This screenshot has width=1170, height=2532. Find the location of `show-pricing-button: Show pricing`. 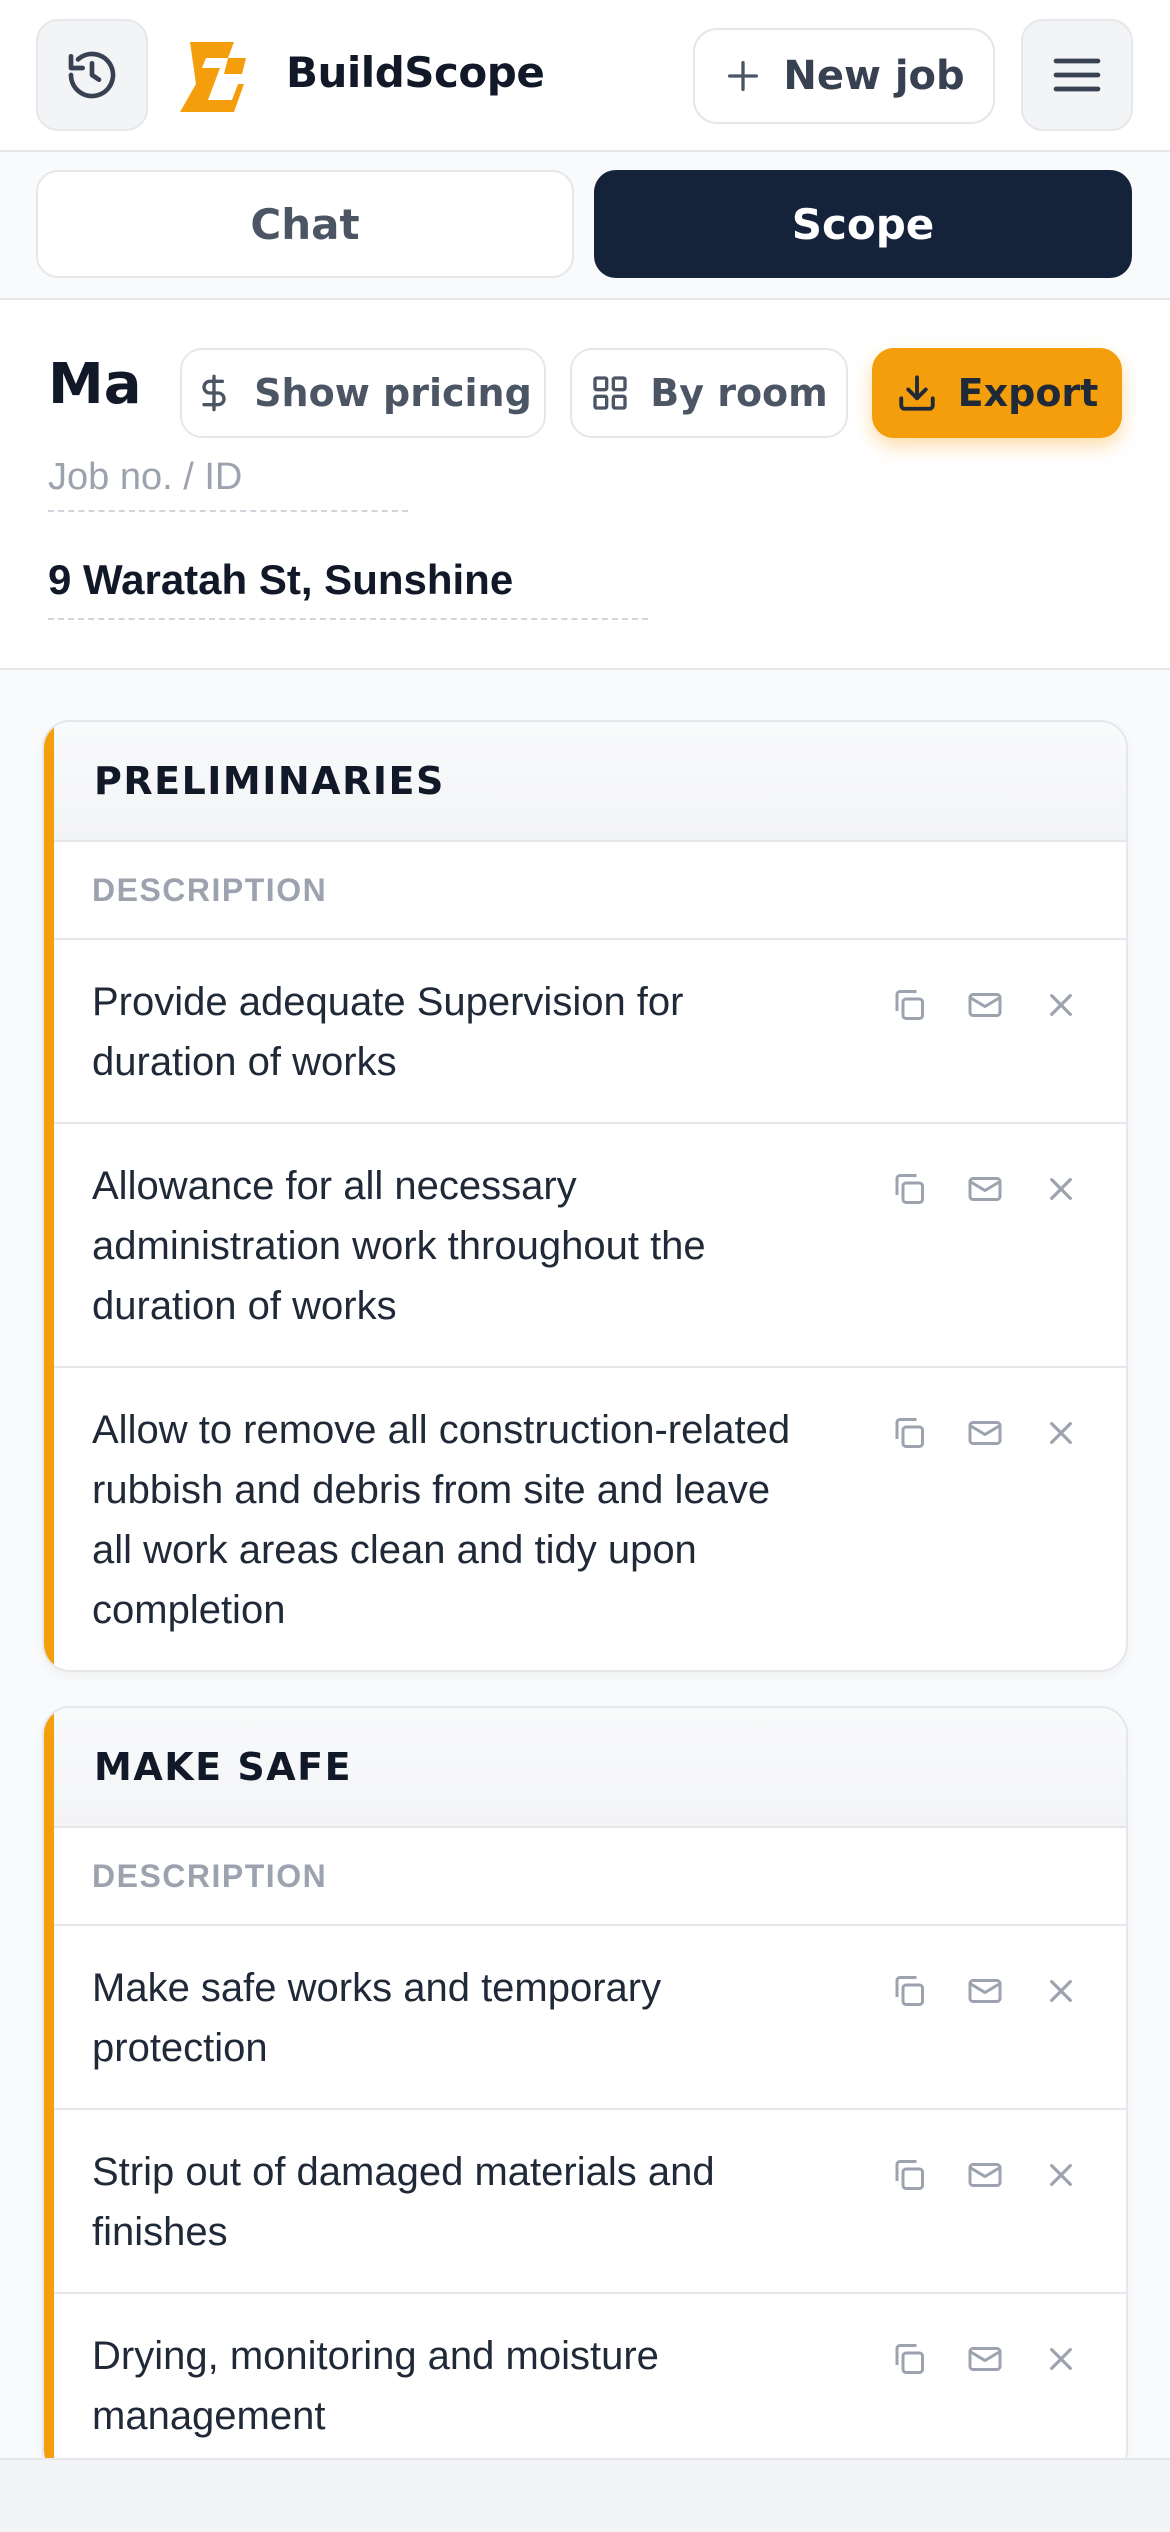

show-pricing-button: Show pricing is located at coordinates (363, 393).